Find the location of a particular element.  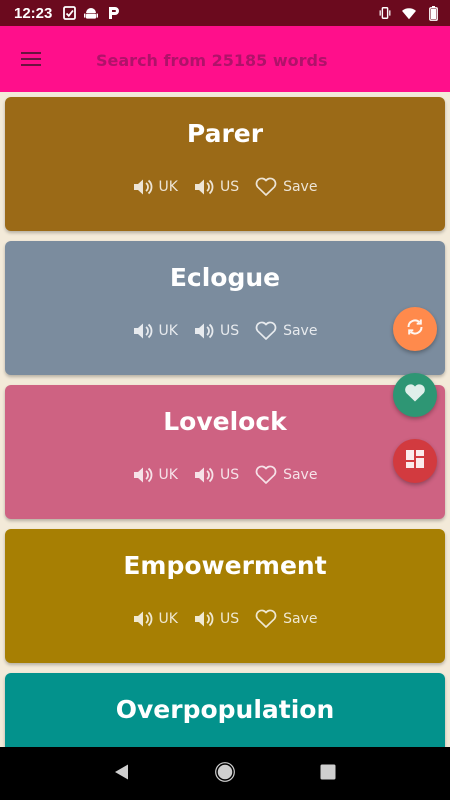

home-button is located at coordinates (225, 774).